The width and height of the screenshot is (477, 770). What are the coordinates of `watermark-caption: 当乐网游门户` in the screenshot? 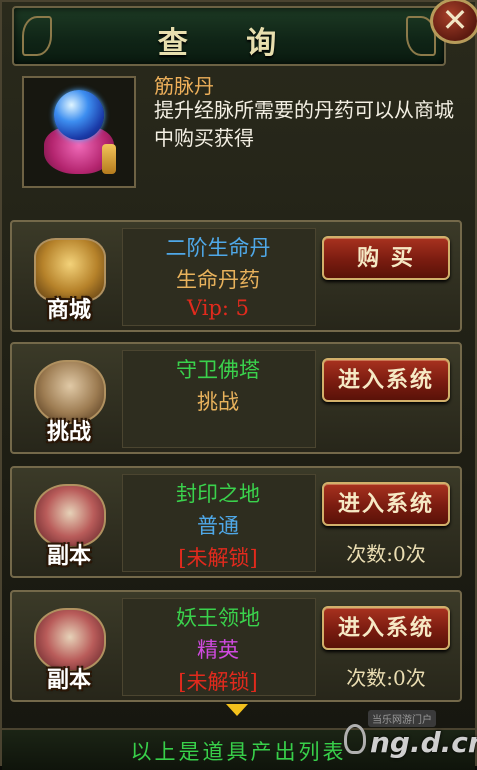 It's located at (402, 718).